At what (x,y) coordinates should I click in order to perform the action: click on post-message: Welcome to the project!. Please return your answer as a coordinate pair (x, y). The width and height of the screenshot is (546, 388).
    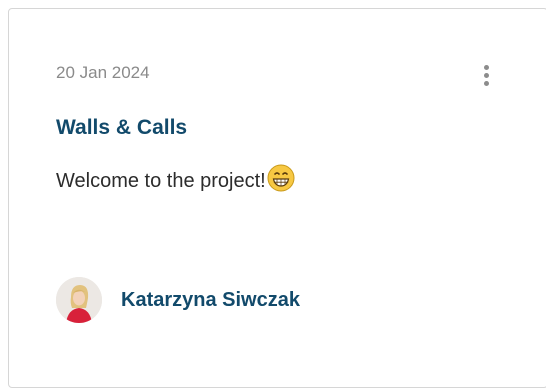
    Looking at the image, I should click on (175, 181).